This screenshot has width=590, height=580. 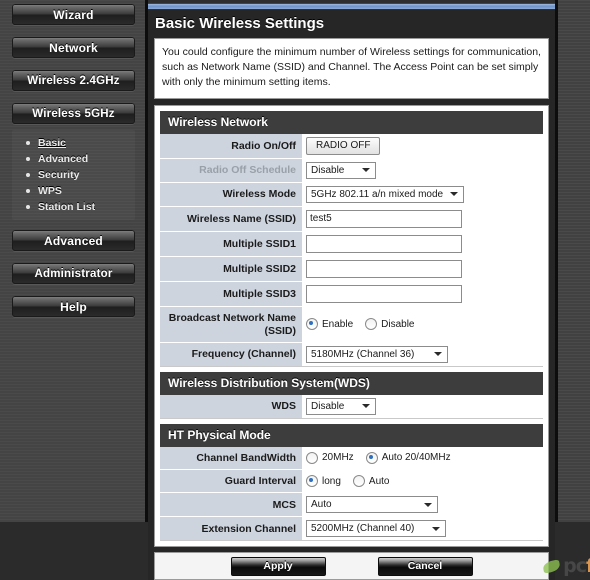 I want to click on sidebar-item-wps: WPS, so click(x=73, y=191).